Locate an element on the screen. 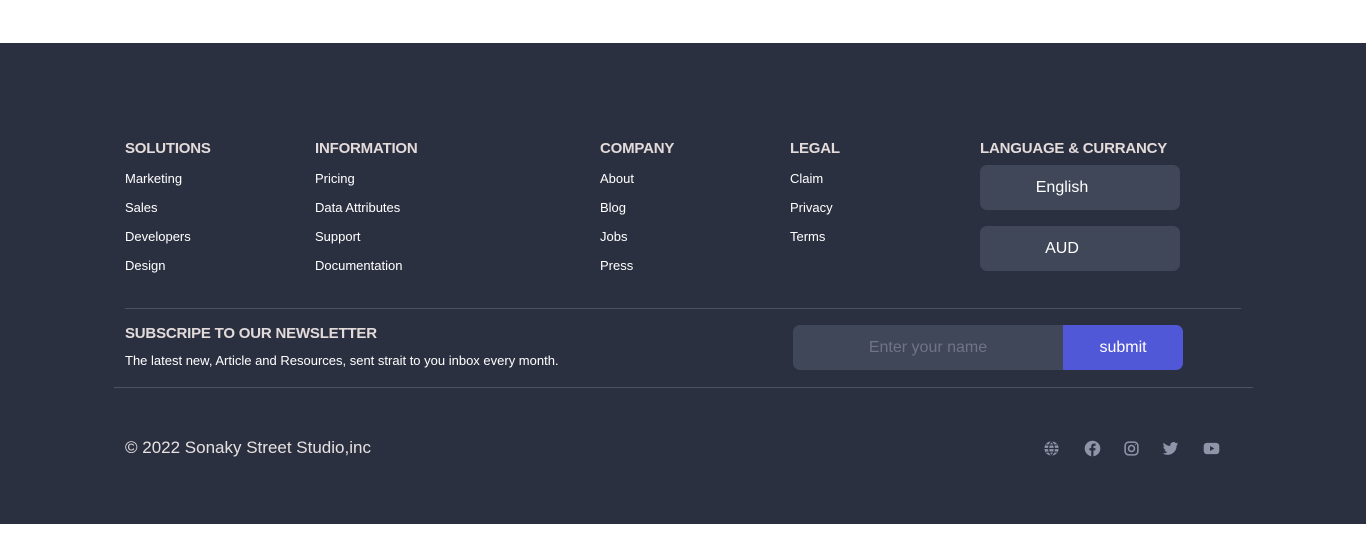  link-sales: Sales is located at coordinates (168, 207).